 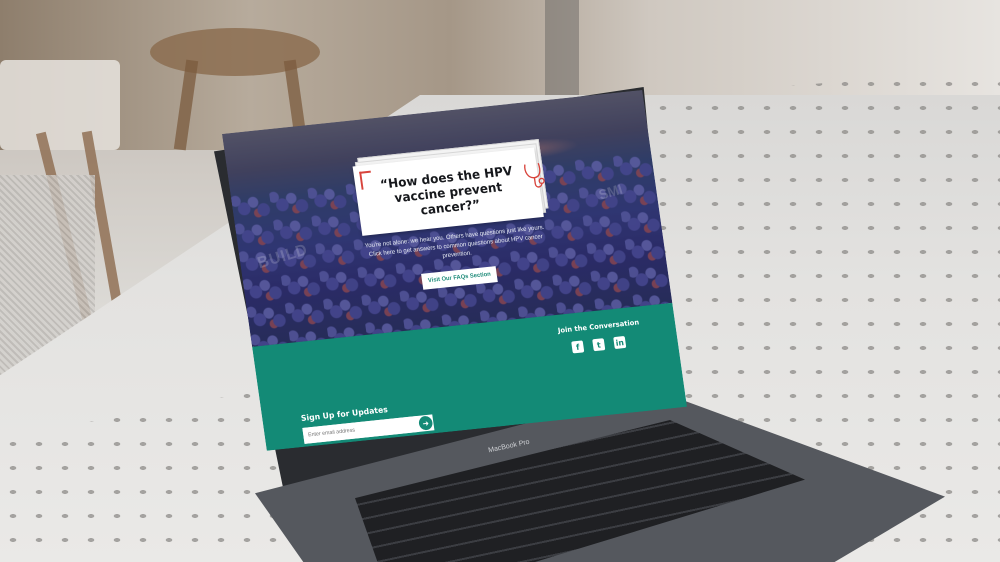 What do you see at coordinates (620, 342) in the screenshot?
I see `linkedin-icon: in` at bounding box center [620, 342].